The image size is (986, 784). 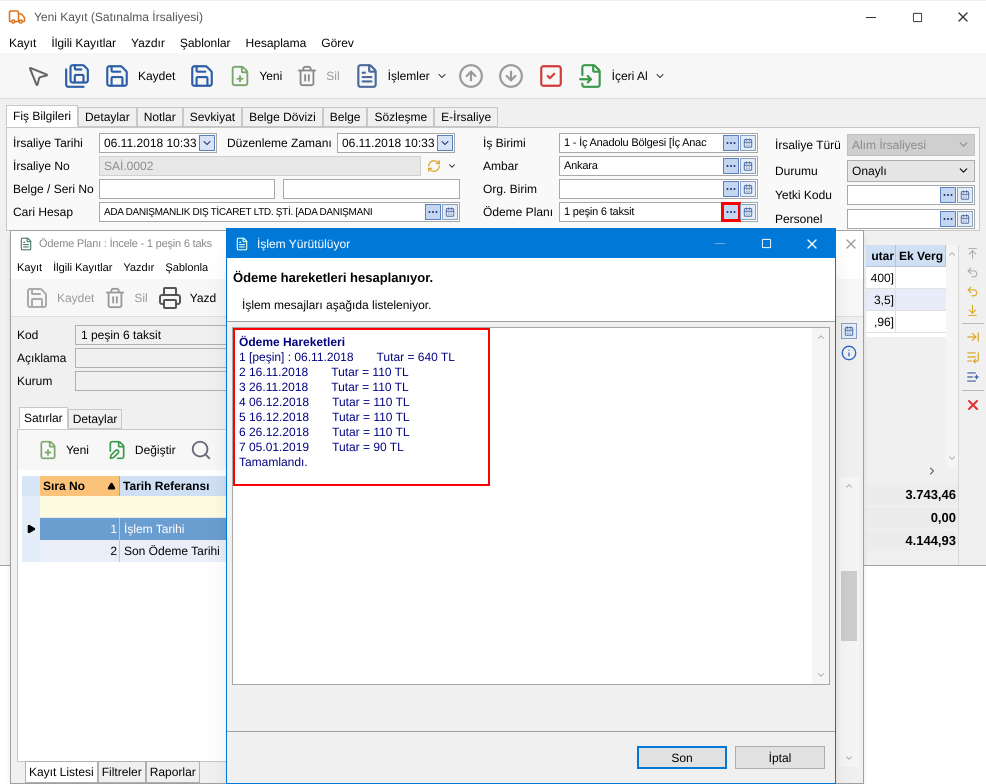 I want to click on column-header: Sıra No, so click(x=80, y=486).